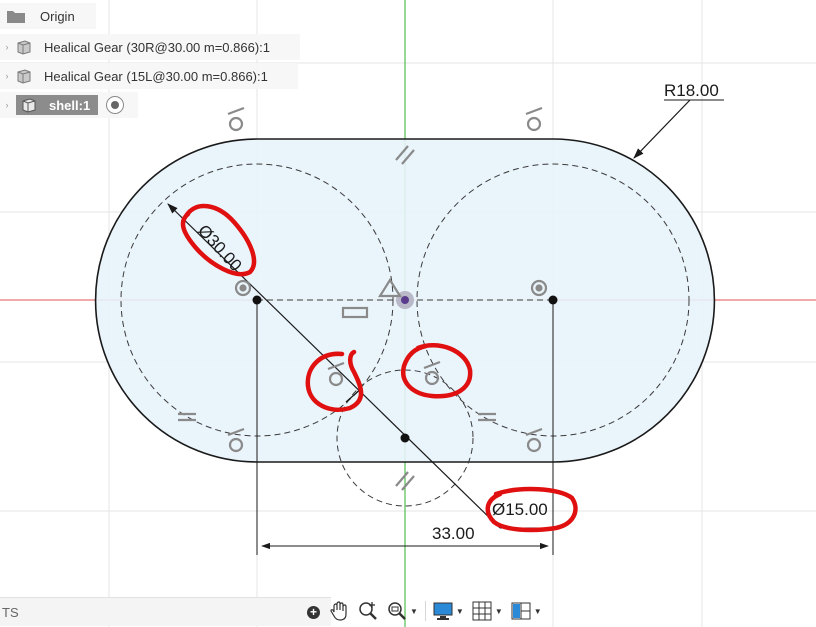 This screenshot has width=816, height=627. What do you see at coordinates (526, 611) in the screenshot?
I see `viewports-icon: ▼` at bounding box center [526, 611].